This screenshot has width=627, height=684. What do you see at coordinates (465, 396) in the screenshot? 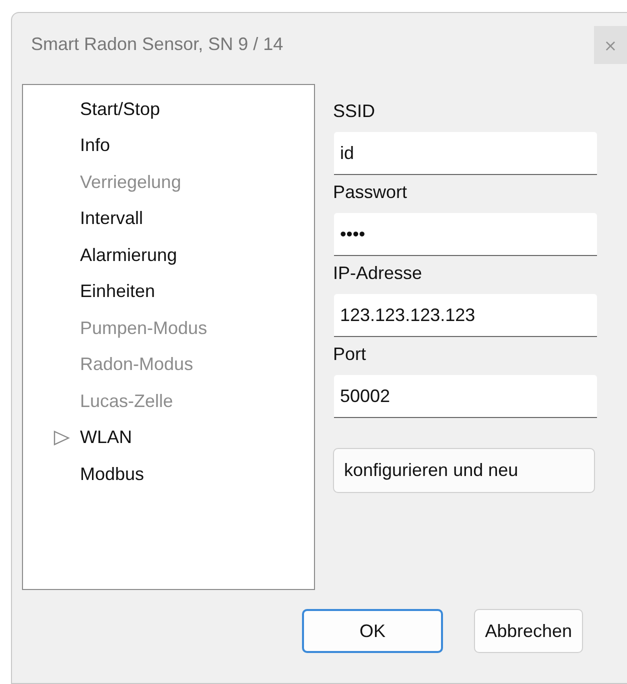
I see `input-field: 50002` at bounding box center [465, 396].